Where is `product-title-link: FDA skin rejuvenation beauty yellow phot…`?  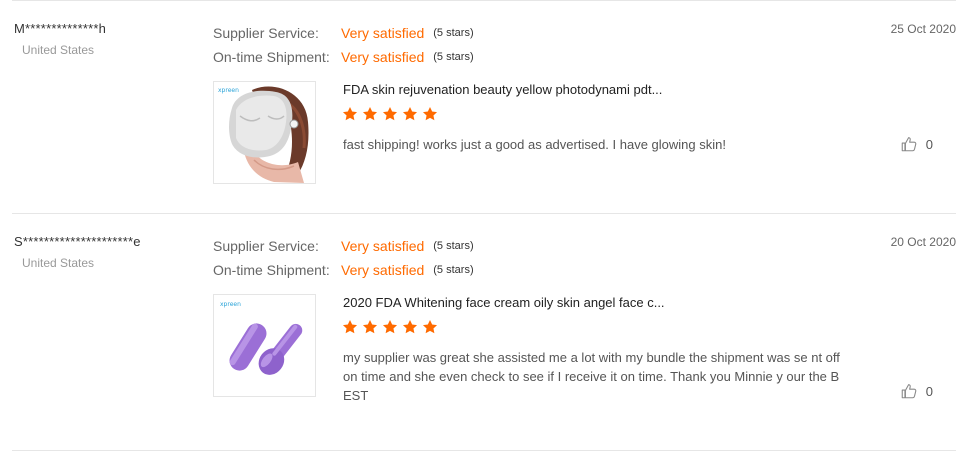 product-title-link: FDA skin rejuvenation beauty yellow phot… is located at coordinates (502, 89).